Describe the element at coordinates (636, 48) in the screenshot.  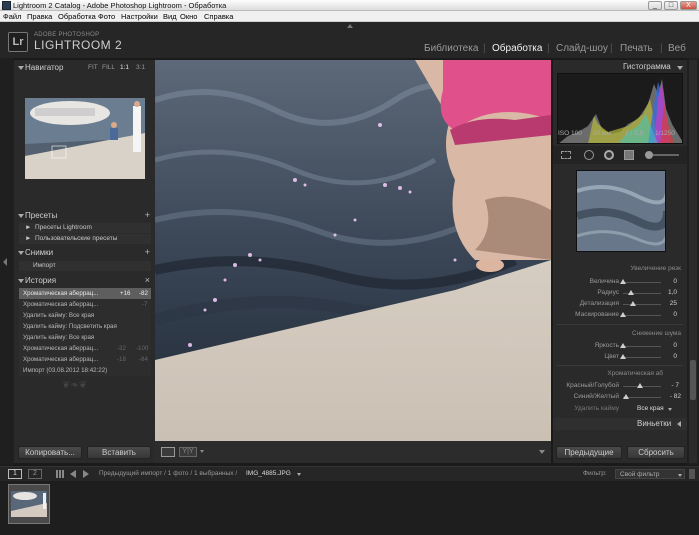
I see `module-print: Печать` at that location.